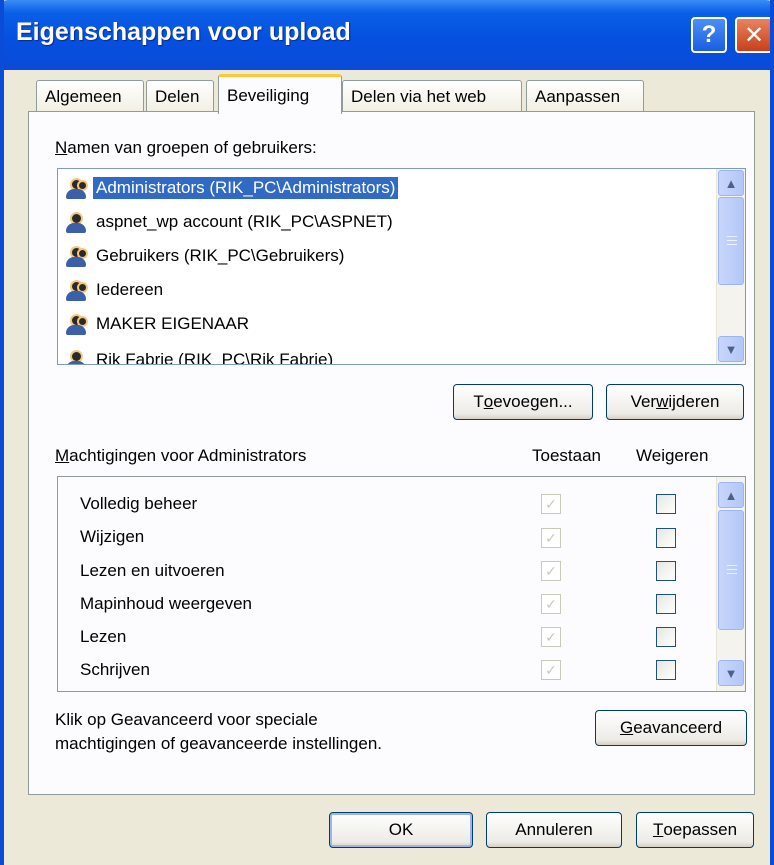 Image resolution: width=774 pixels, height=865 pixels. What do you see at coordinates (280, 94) in the screenshot?
I see `tab-beveiliging: Beveiliging` at bounding box center [280, 94].